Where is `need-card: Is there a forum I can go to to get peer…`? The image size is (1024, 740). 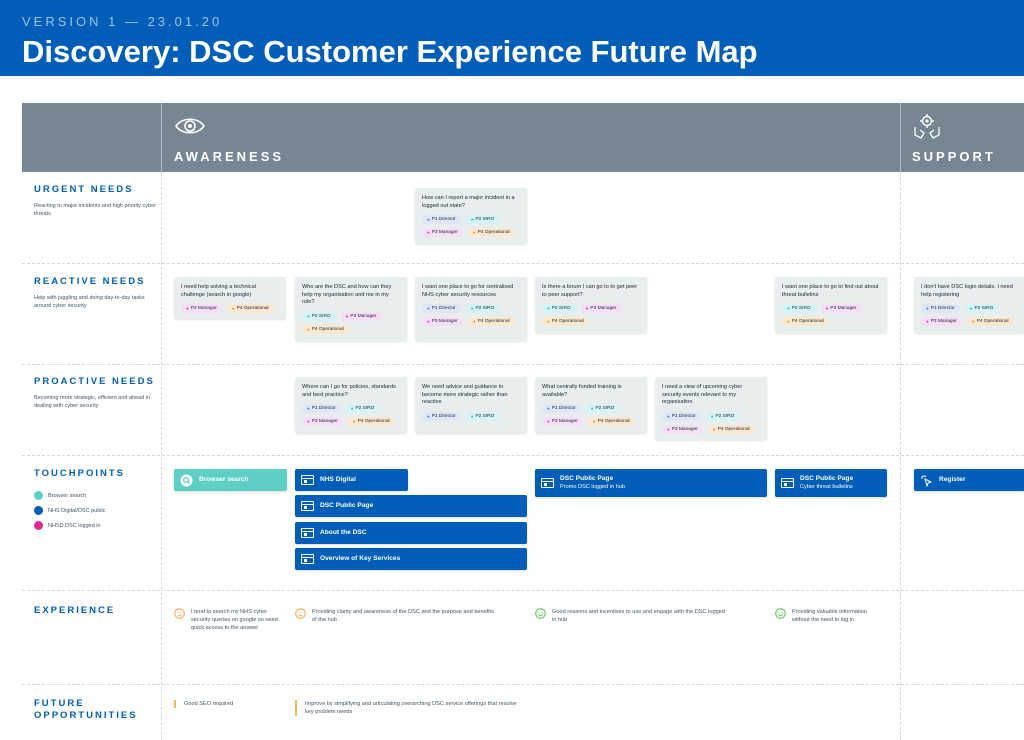 need-card: Is there a forum I can go to to get peer… is located at coordinates (591, 305).